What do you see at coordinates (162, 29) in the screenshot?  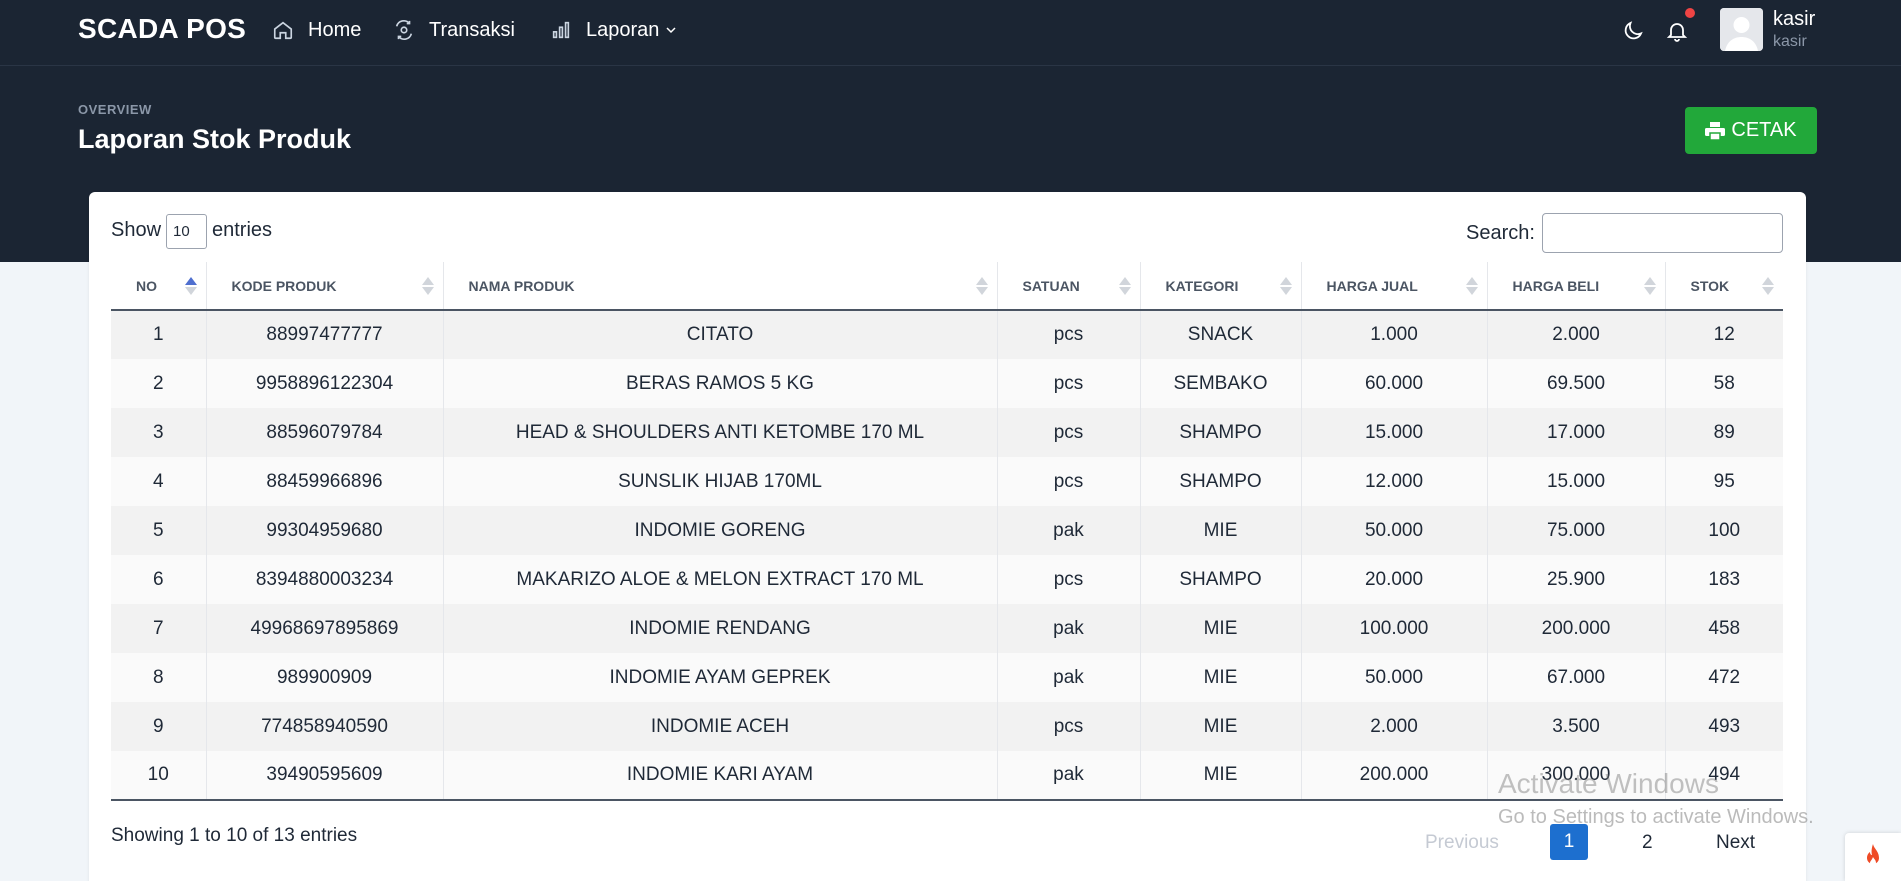 I see `brand-logo: SCADA POS` at bounding box center [162, 29].